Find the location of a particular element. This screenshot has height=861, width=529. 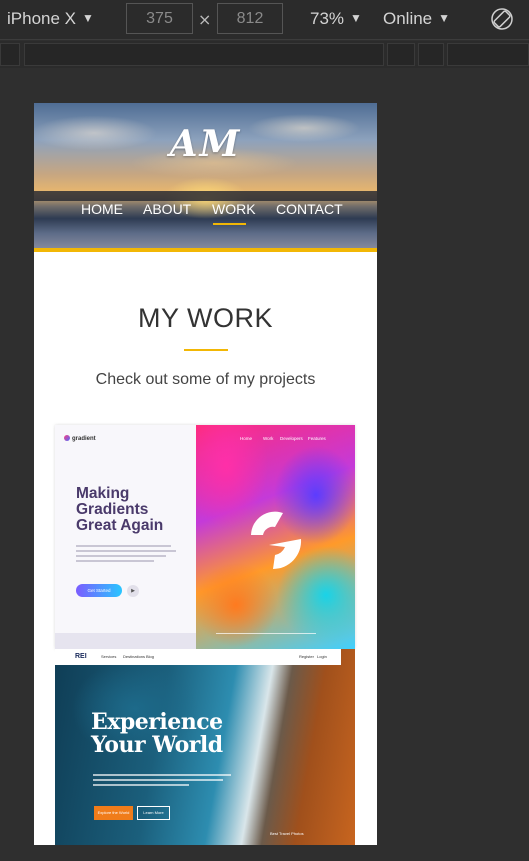

project-headline: Making Gradients Great Again is located at coordinates (133, 510).